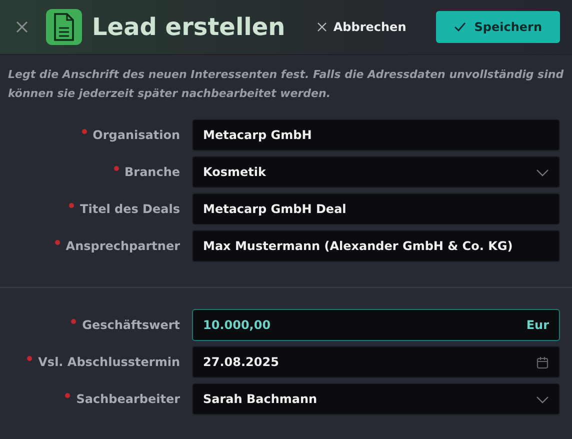  Describe the element at coordinates (376, 246) in the screenshot. I see `input-field: Max Mustermann (Alexander GmbH & Co. KG)` at that location.